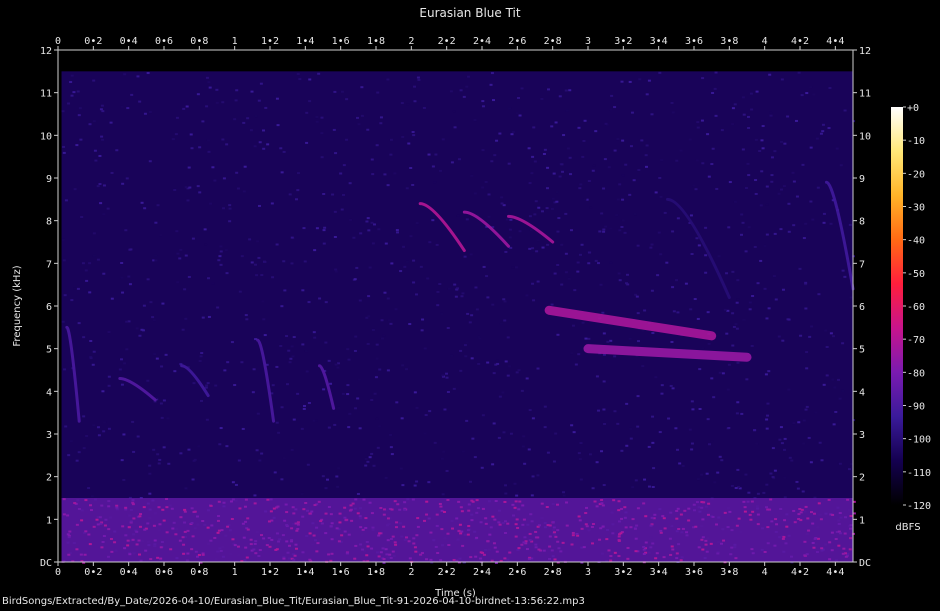 The height and width of the screenshot is (611, 940). Describe the element at coordinates (659, 572) in the screenshot. I see `x-tick-label: 3•4` at that location.